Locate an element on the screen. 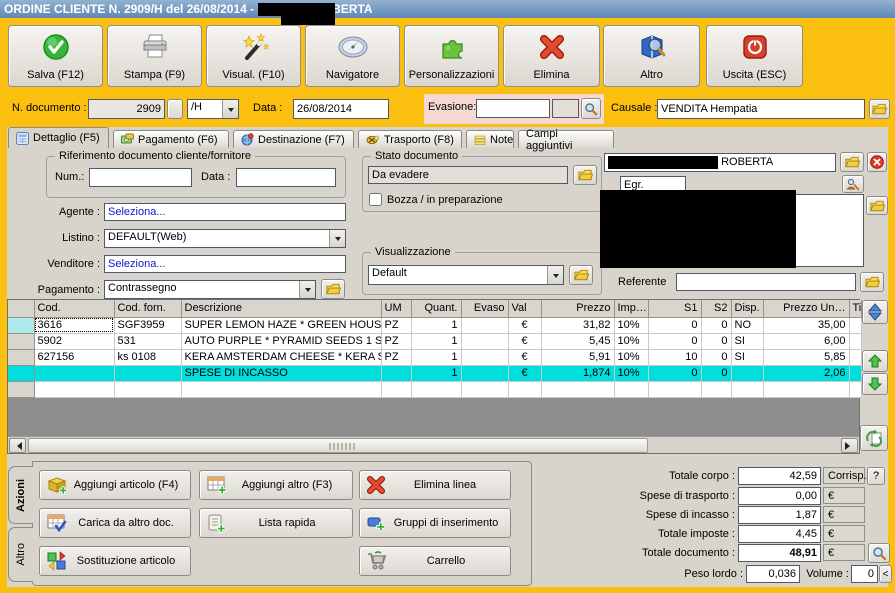 This screenshot has width=895, height=593. horizontal-scrollbar is located at coordinates (433, 444).